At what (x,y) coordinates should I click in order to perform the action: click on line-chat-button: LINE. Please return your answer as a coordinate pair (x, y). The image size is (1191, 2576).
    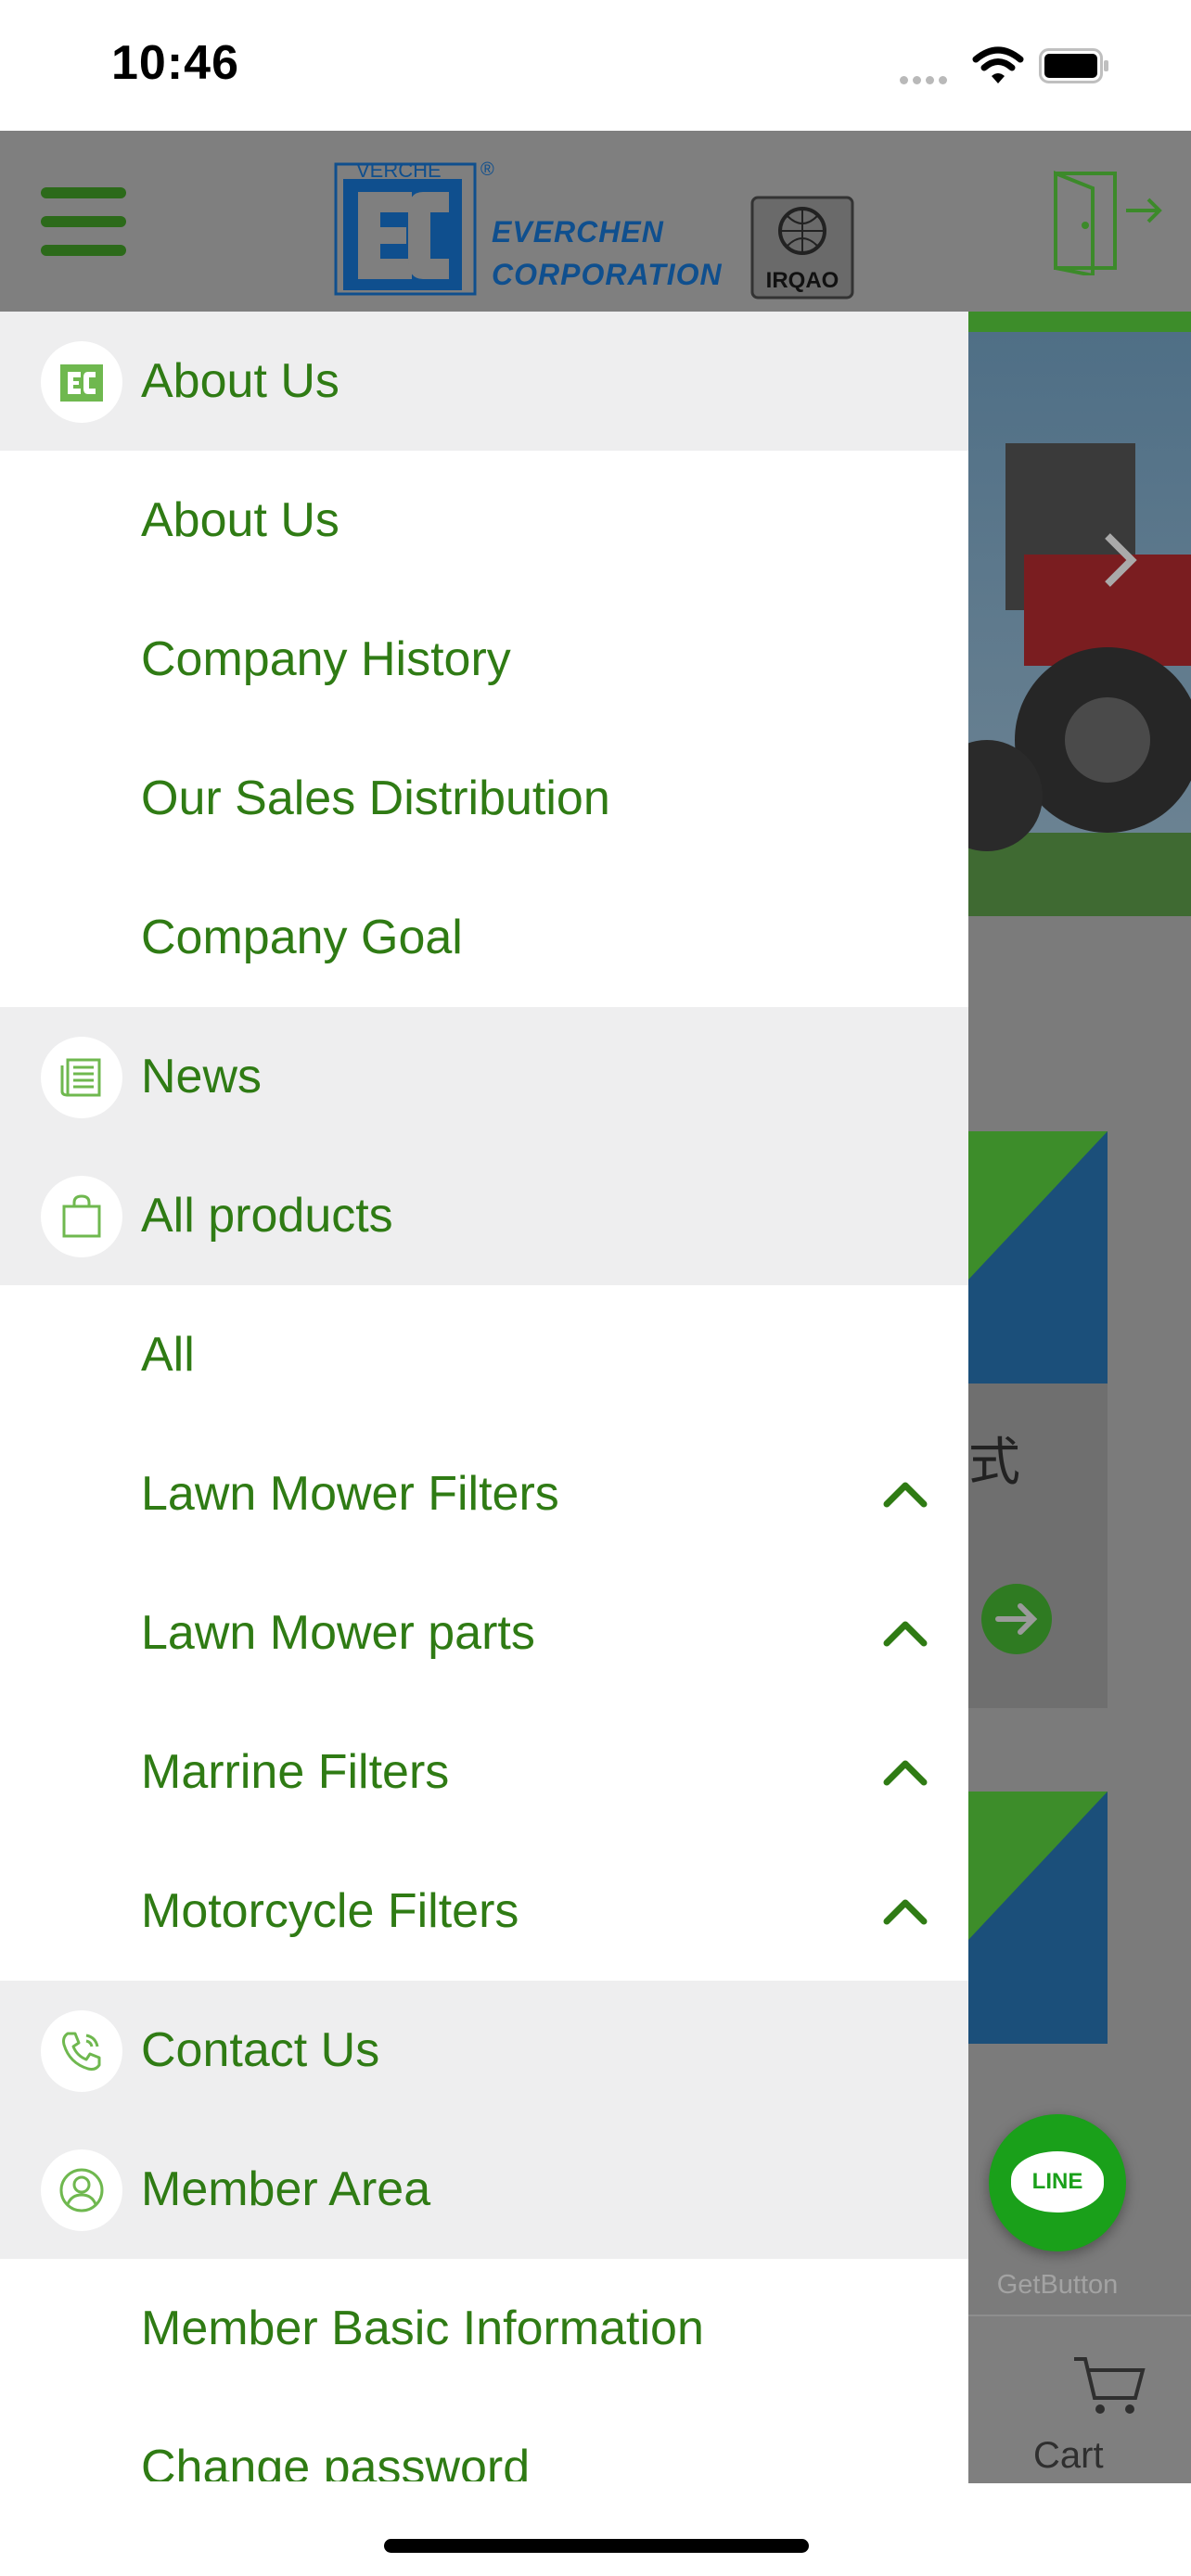
    Looking at the image, I should click on (1058, 2182).